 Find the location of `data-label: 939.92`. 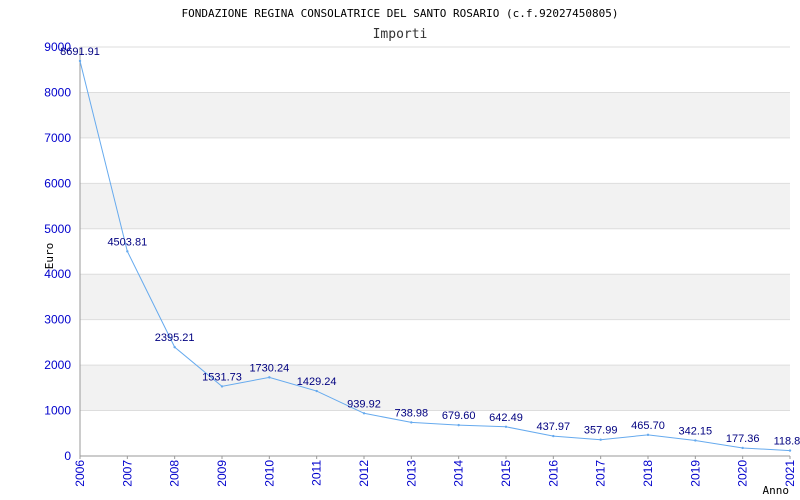

data-label: 939.92 is located at coordinates (364, 404).